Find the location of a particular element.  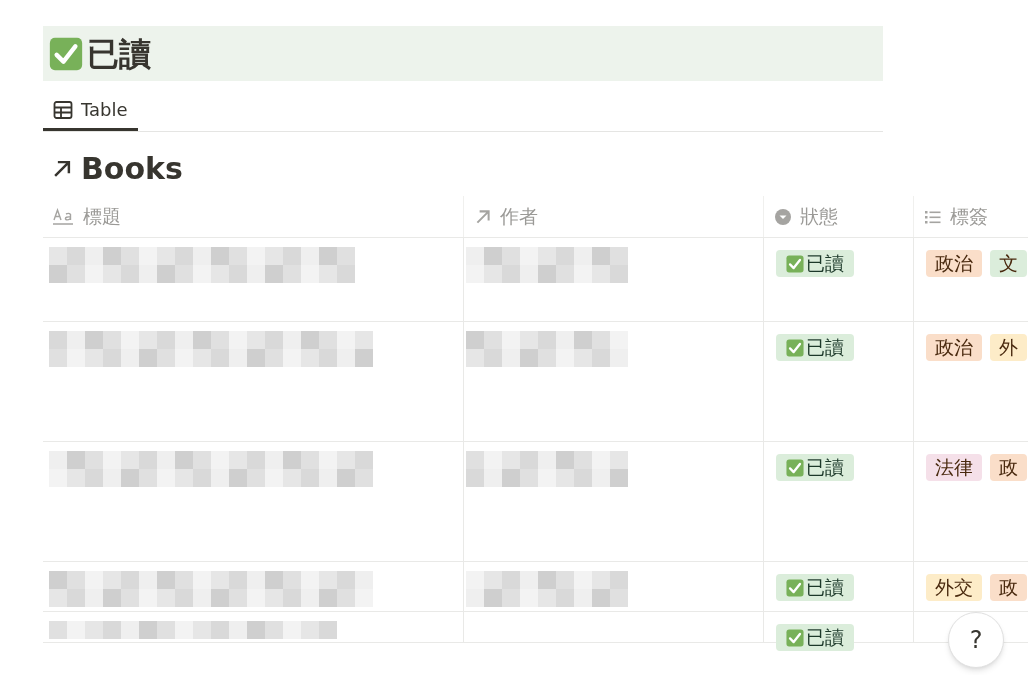

database-title: Books is located at coordinates (132, 169).